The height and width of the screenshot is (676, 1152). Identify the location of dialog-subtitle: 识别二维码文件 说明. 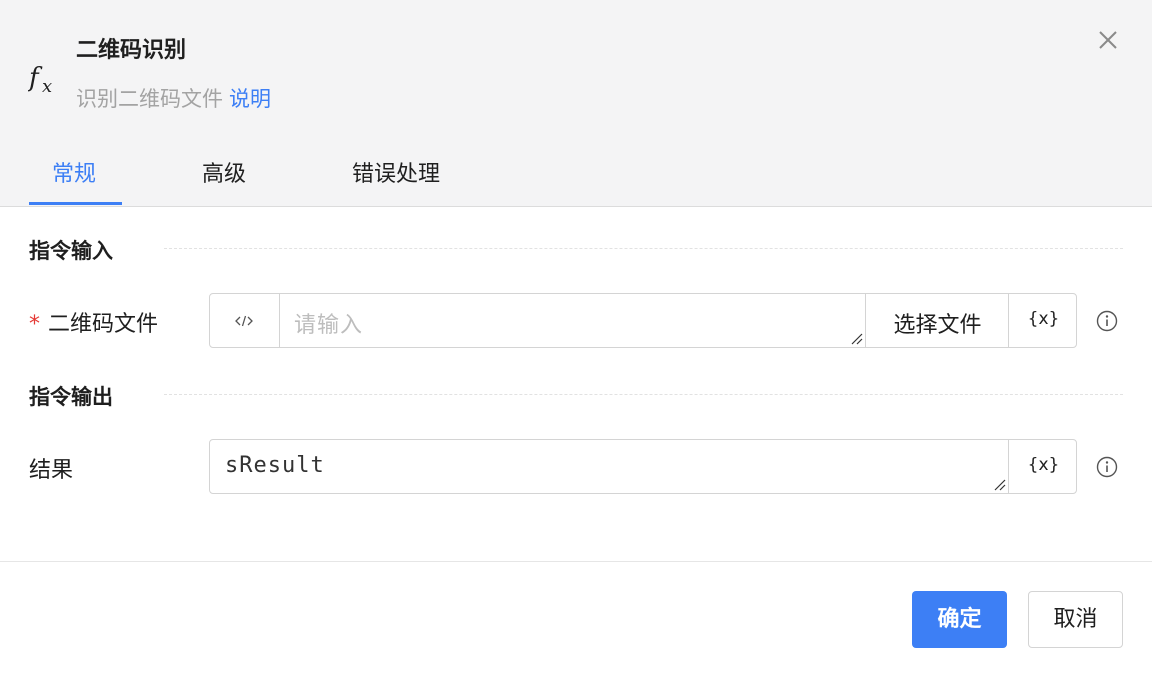
(173, 98).